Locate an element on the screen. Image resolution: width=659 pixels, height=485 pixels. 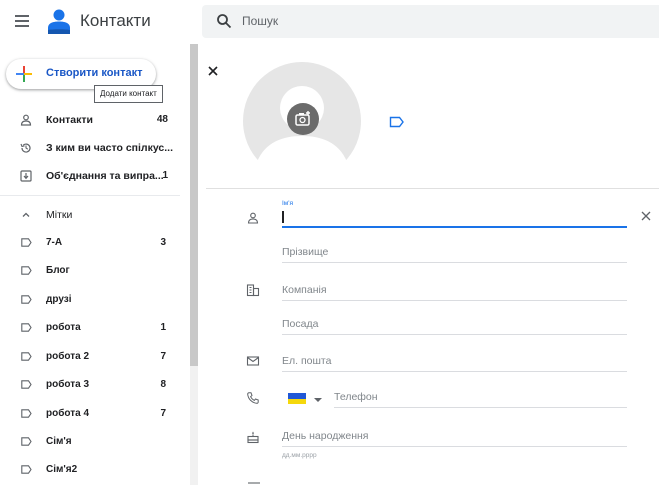
sidebar-item-merge-fix: Об'єднання та випра... 1 is located at coordinates (90, 176).